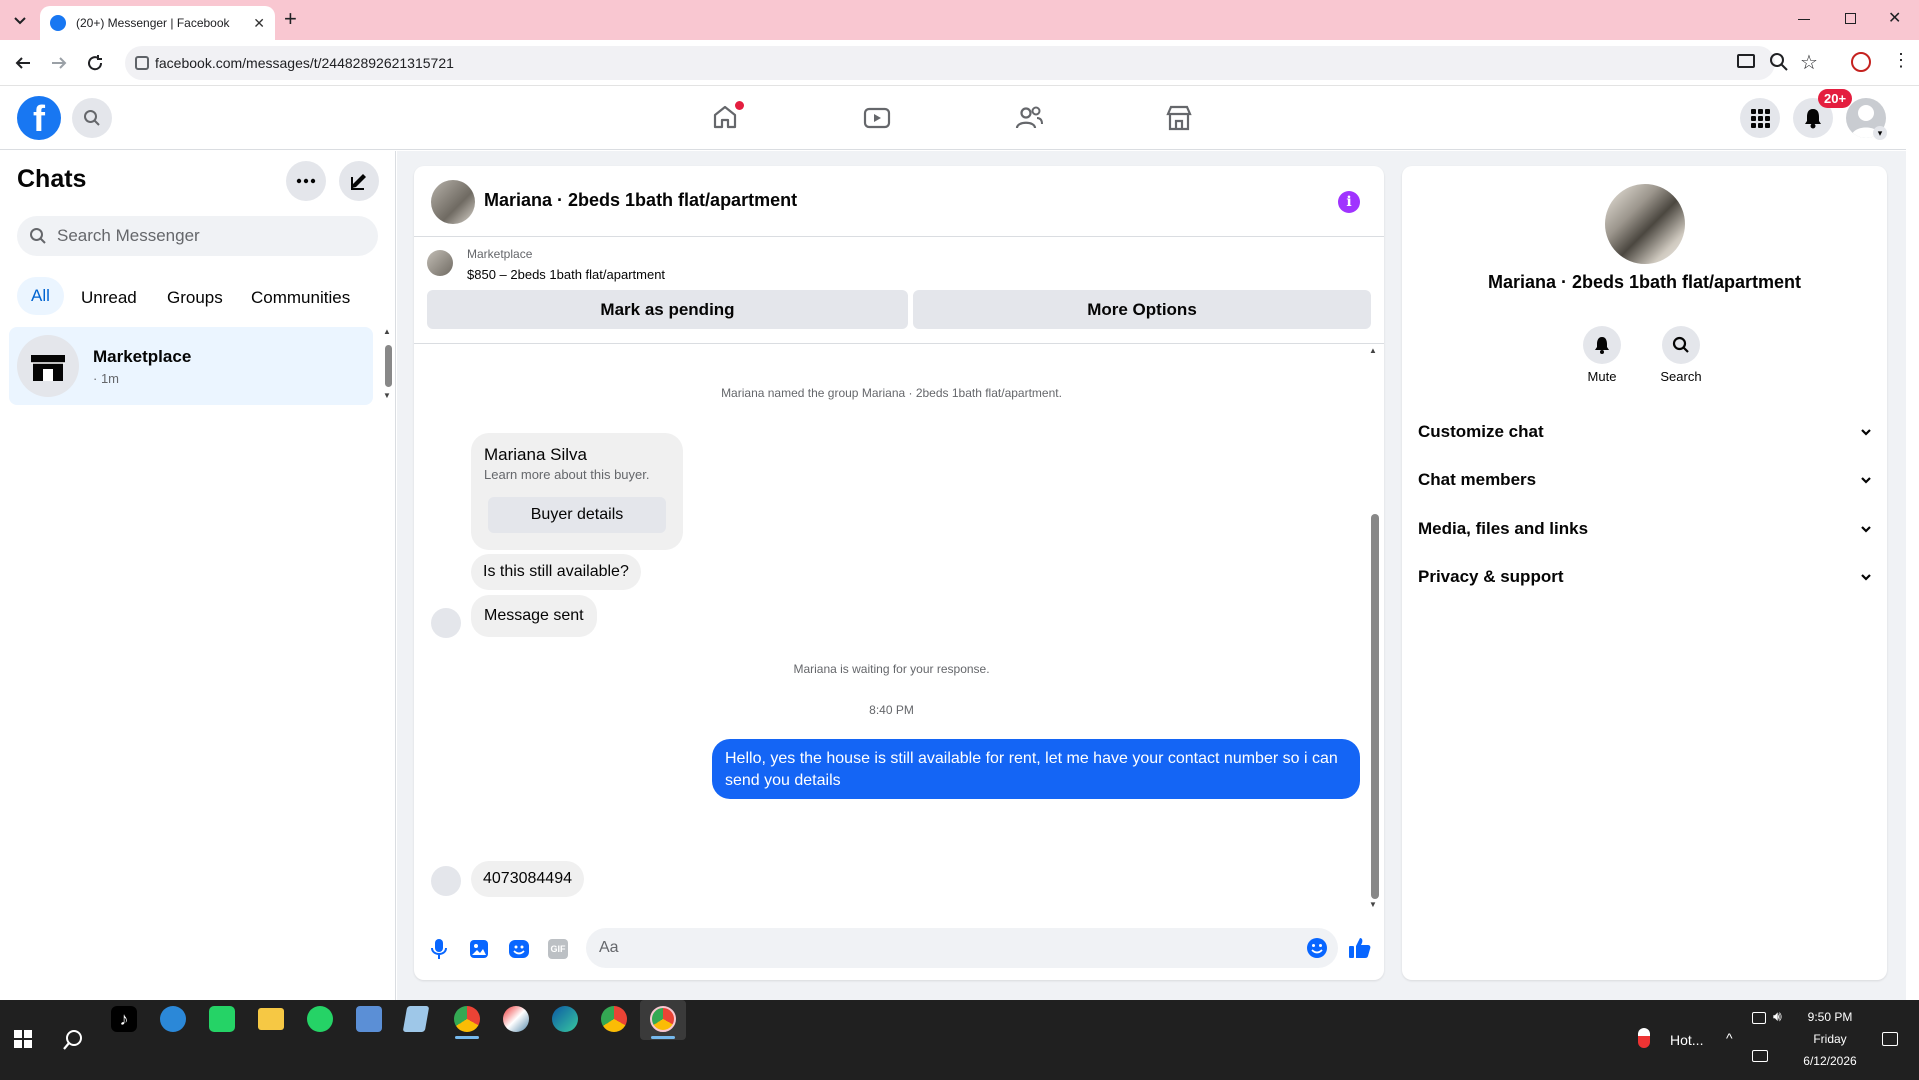 The image size is (1919, 1080). Describe the element at coordinates (1645, 529) in the screenshot. I see `media-files-links-section: Media, files and links` at that location.